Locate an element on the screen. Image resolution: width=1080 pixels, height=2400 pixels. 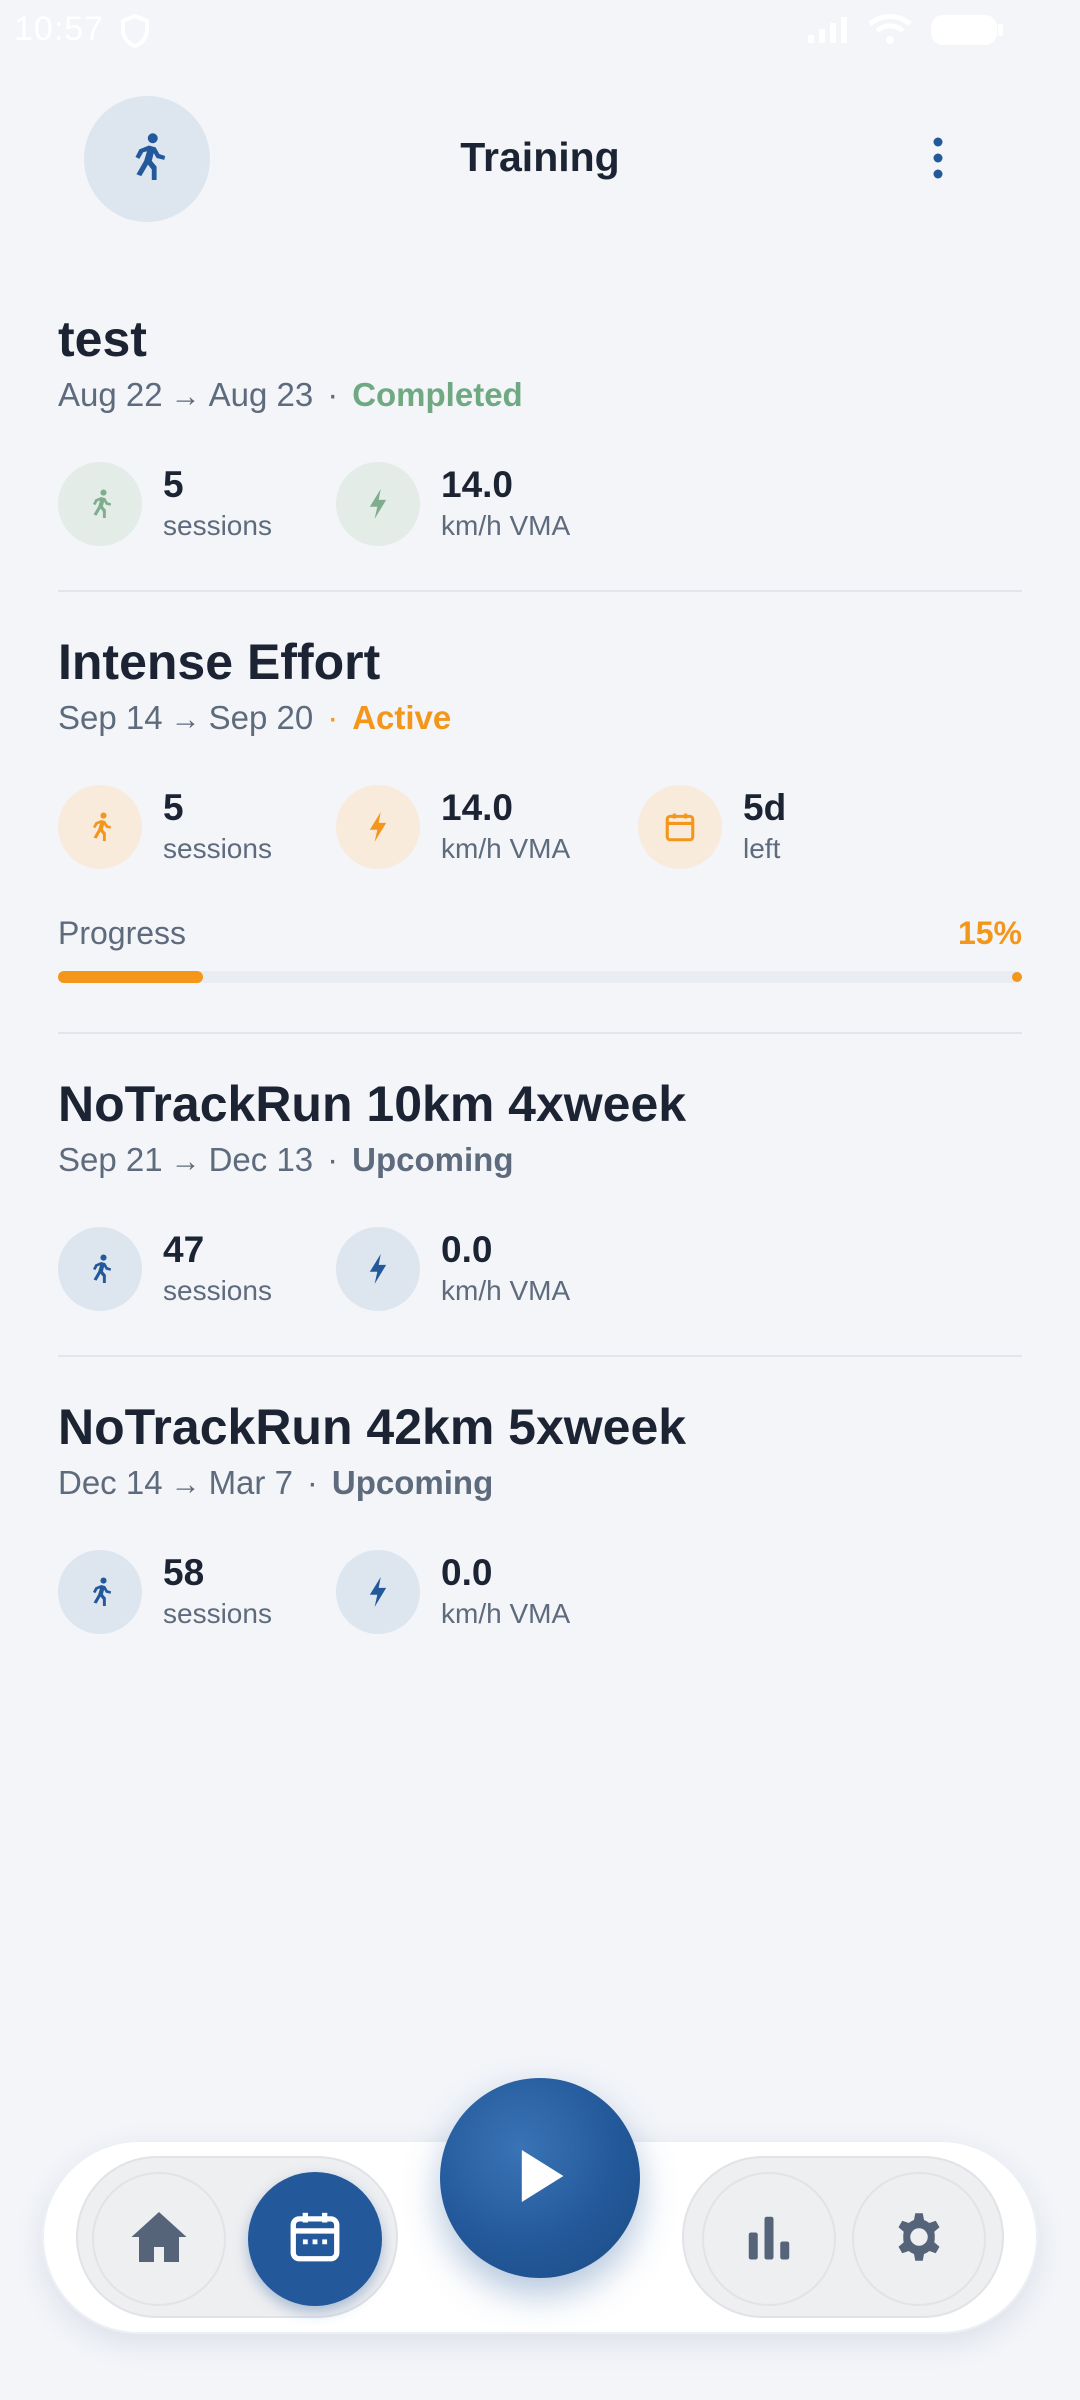
plan-end-date: Sep 20 is located at coordinates (261, 717).